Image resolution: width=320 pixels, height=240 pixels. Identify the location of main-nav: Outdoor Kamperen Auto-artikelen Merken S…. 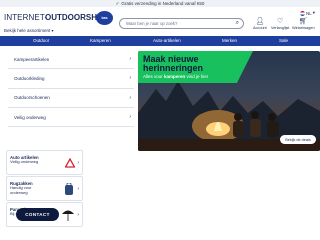
(160, 41).